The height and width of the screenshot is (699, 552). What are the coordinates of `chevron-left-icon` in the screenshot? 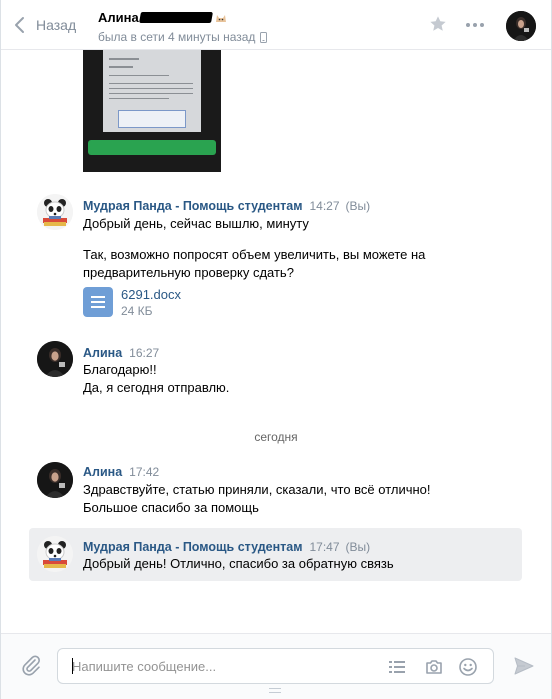 It's located at (19, 25).